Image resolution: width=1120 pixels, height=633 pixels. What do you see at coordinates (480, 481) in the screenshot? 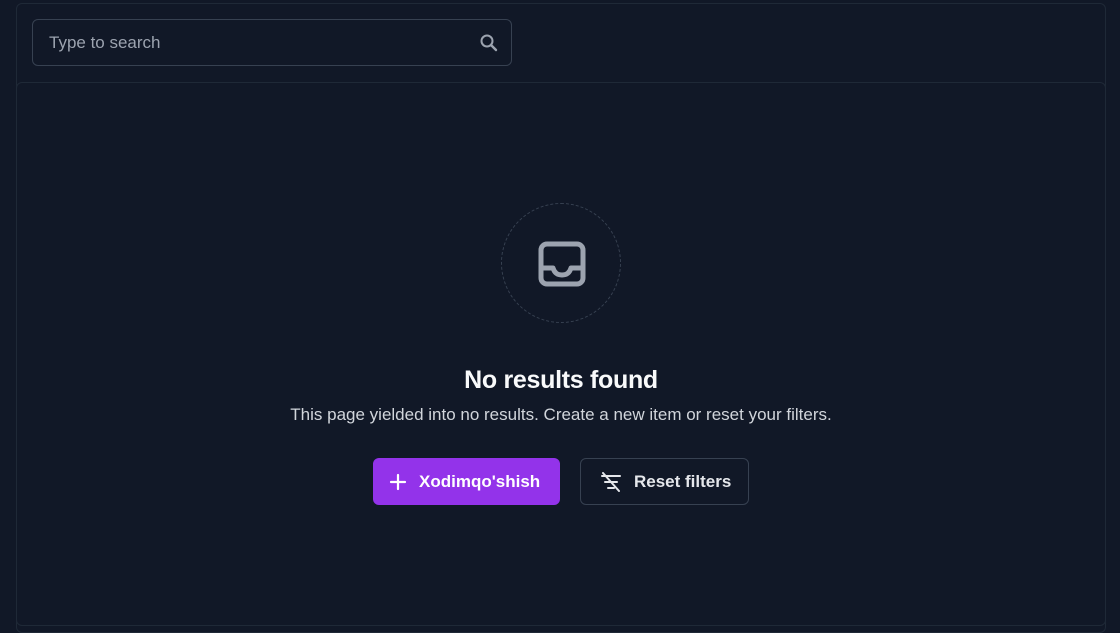
I see `create-item-label: Xodimqo'shish` at bounding box center [480, 481].